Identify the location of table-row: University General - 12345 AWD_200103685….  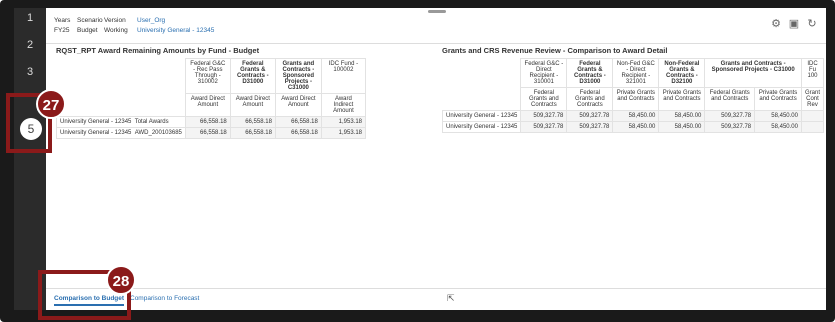
(211, 133).